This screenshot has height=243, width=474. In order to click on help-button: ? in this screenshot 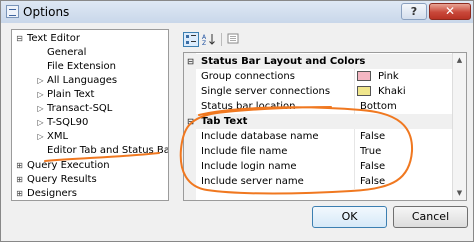, I will do `click(414, 11)`.